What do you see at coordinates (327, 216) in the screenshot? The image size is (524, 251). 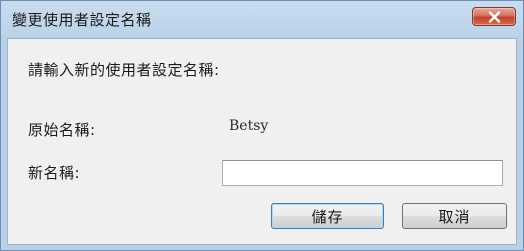 I see `save-button: 儲存` at bounding box center [327, 216].